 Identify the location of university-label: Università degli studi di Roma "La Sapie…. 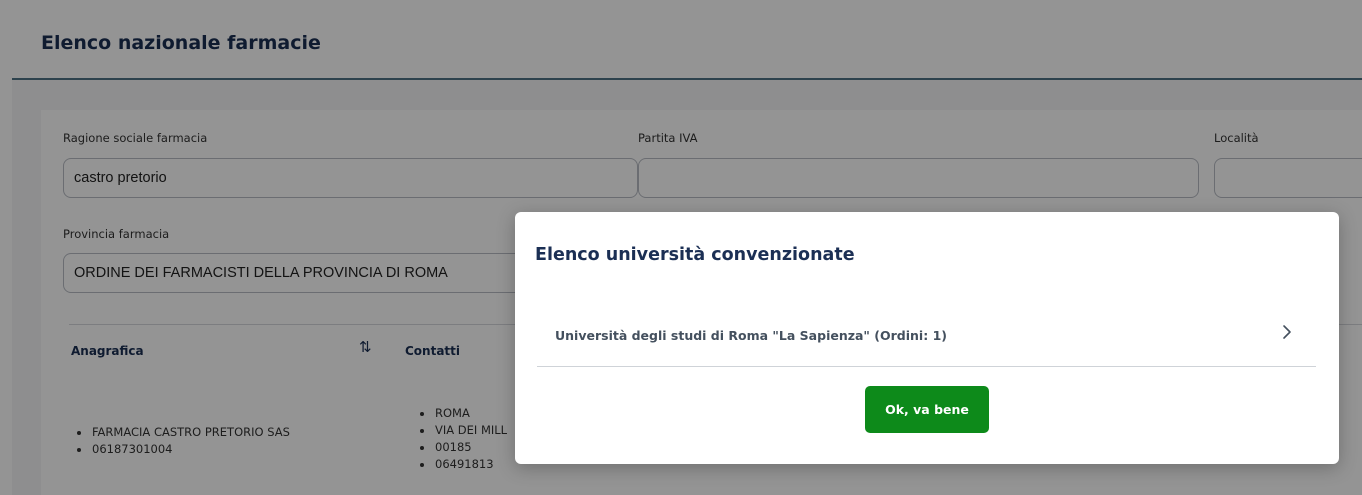
(751, 335).